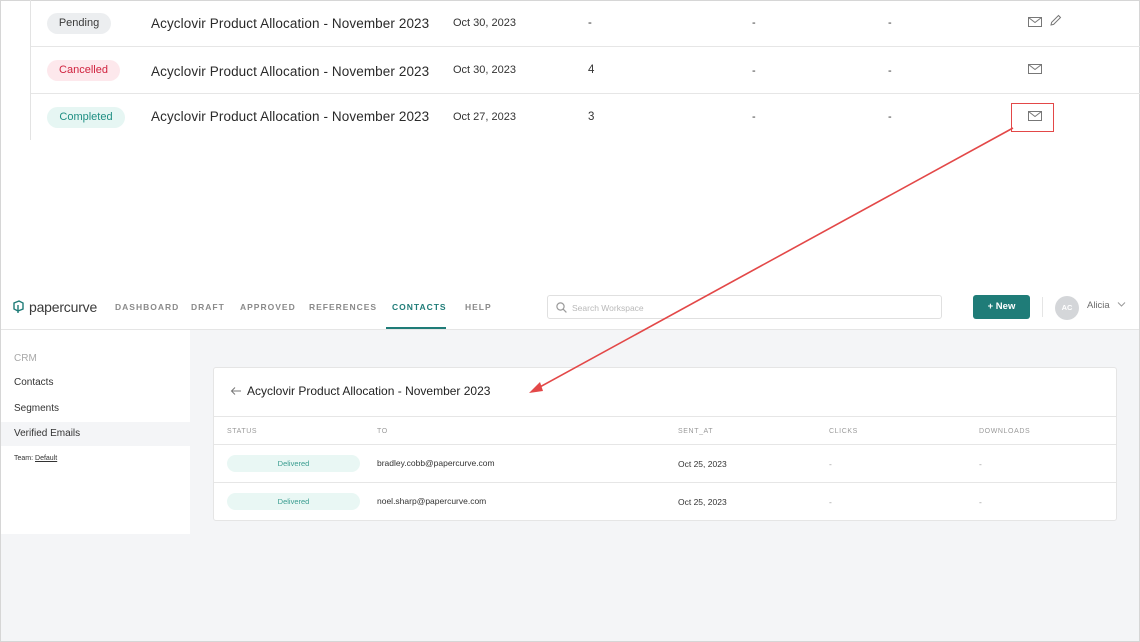  I want to click on logo-text: papercurve, so click(63, 307).